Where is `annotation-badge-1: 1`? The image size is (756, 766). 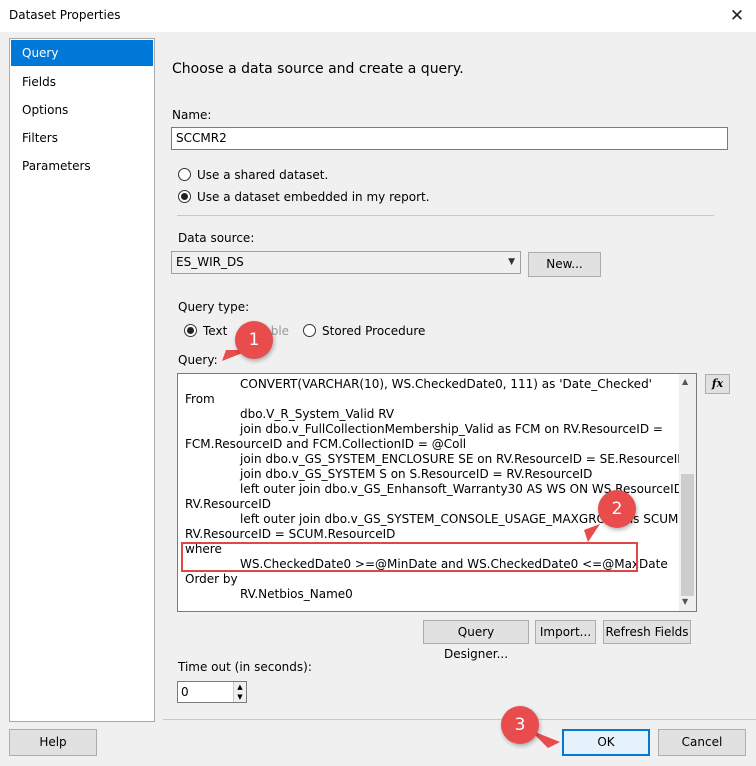 annotation-badge-1: 1 is located at coordinates (254, 340).